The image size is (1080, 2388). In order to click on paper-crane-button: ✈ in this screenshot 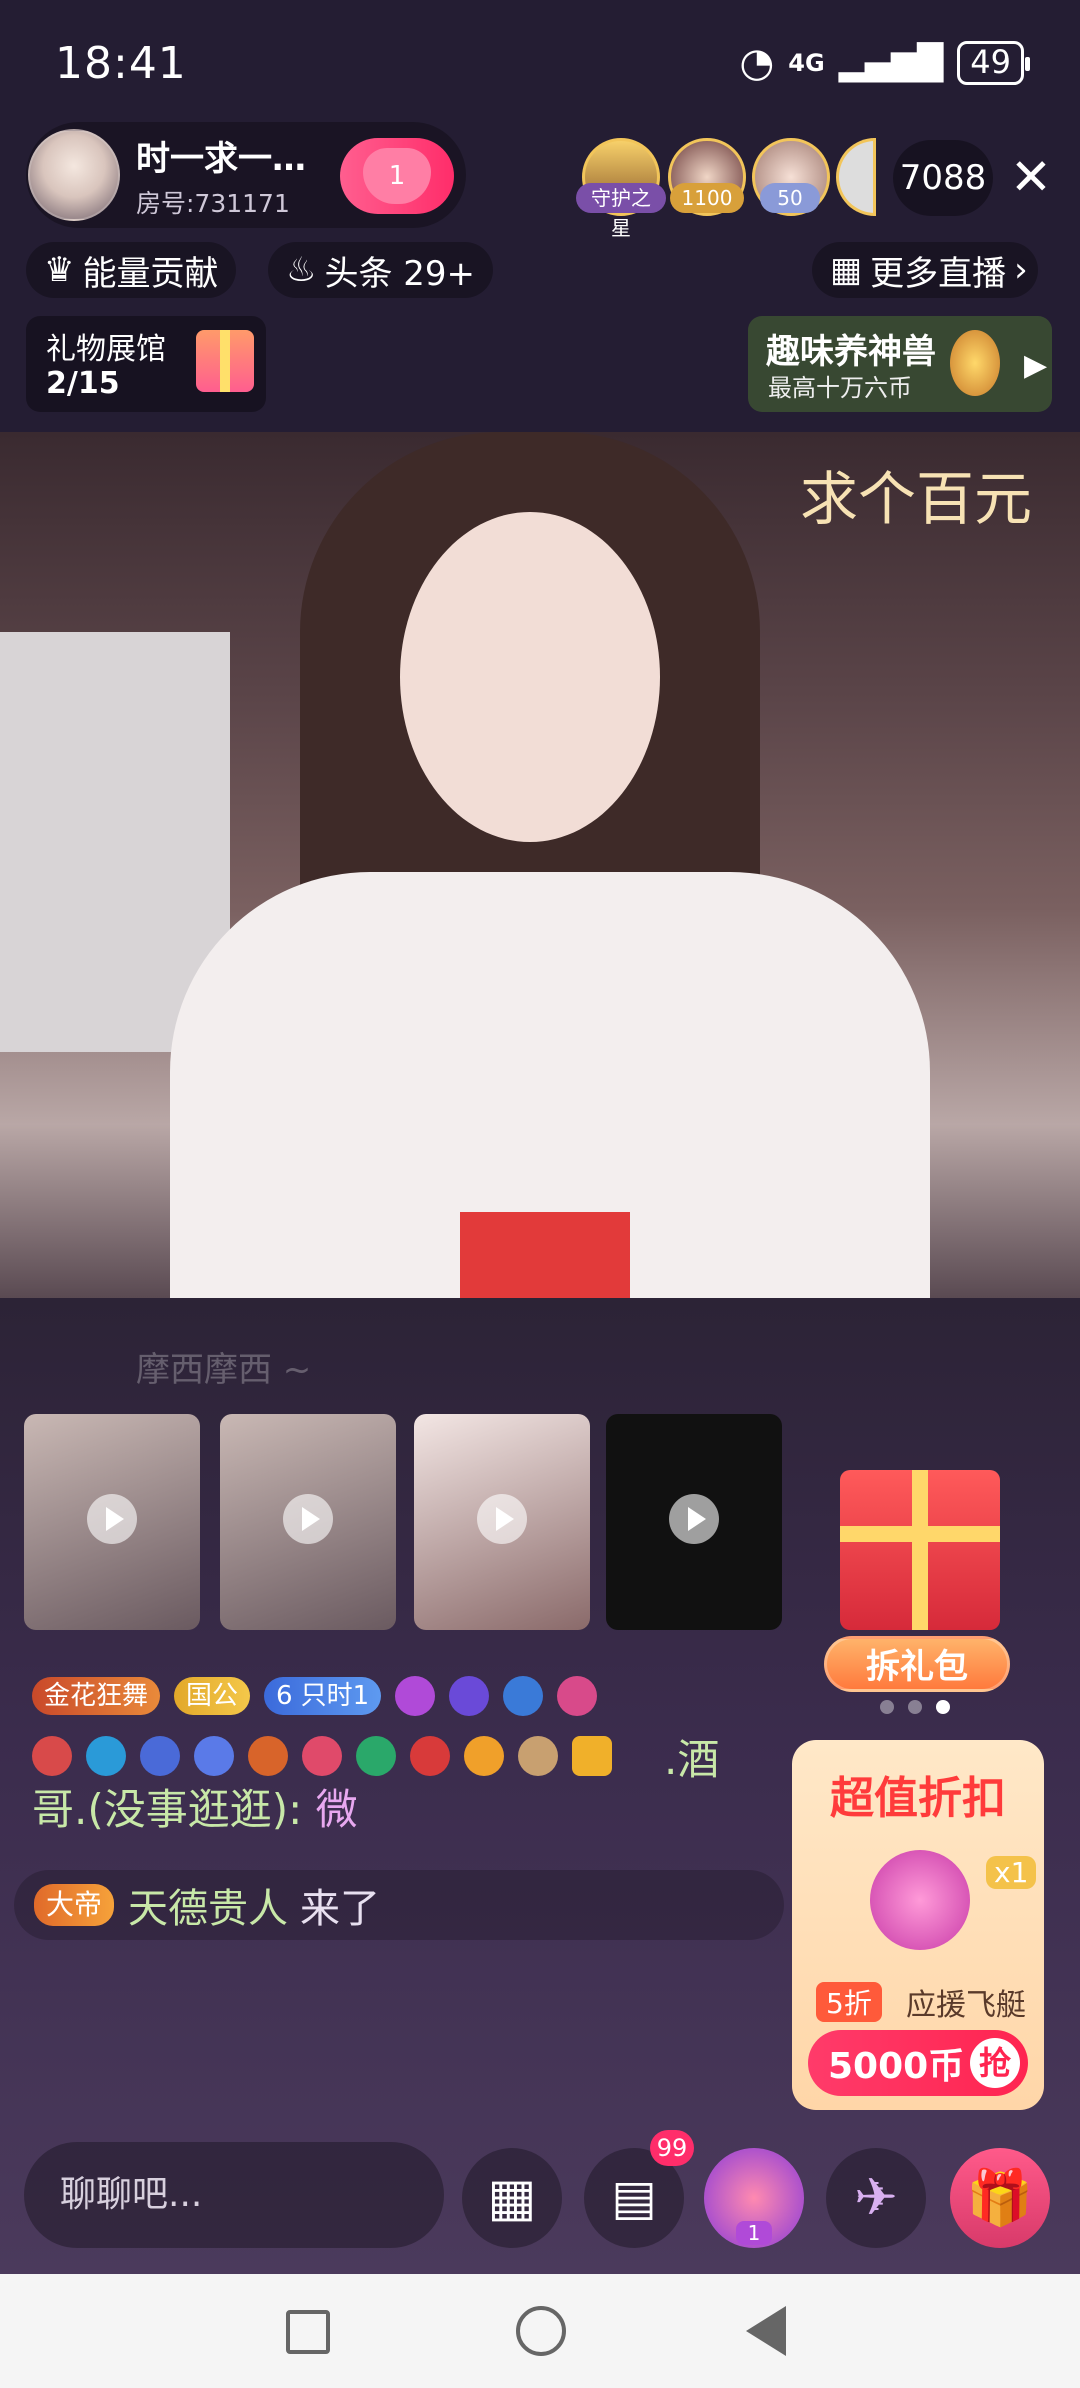, I will do `click(876, 2198)`.